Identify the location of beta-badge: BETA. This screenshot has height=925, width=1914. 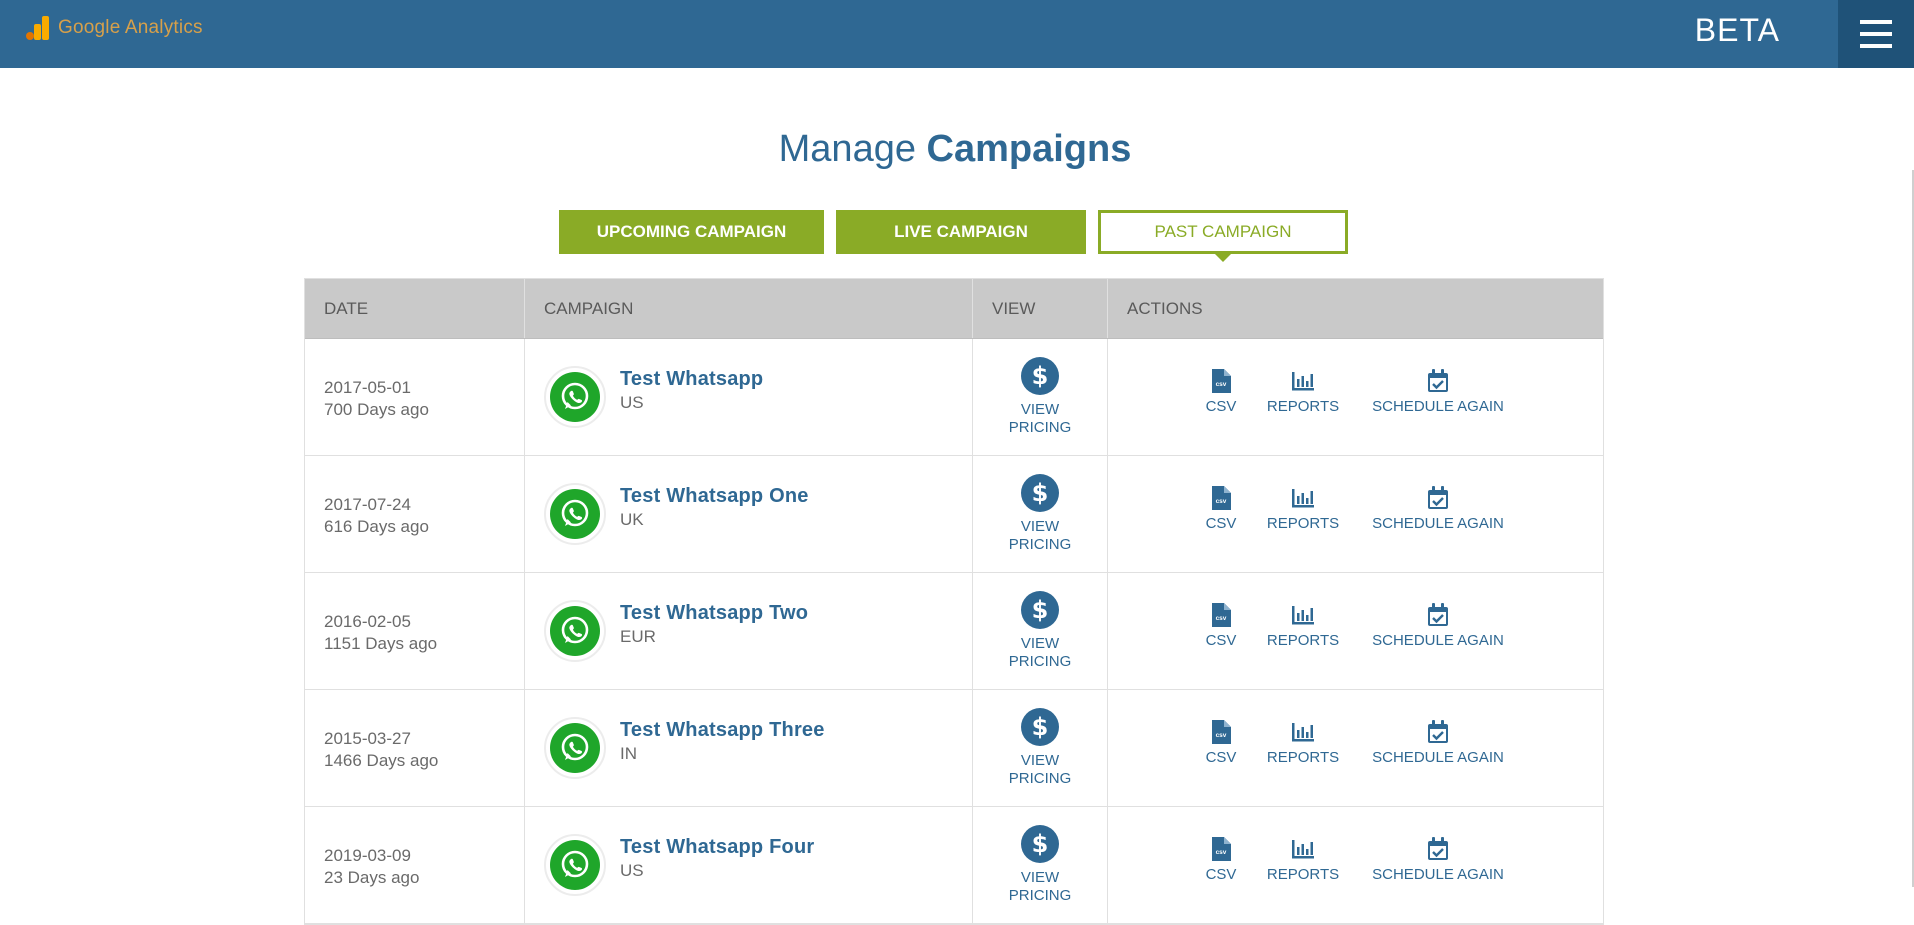
(1737, 30).